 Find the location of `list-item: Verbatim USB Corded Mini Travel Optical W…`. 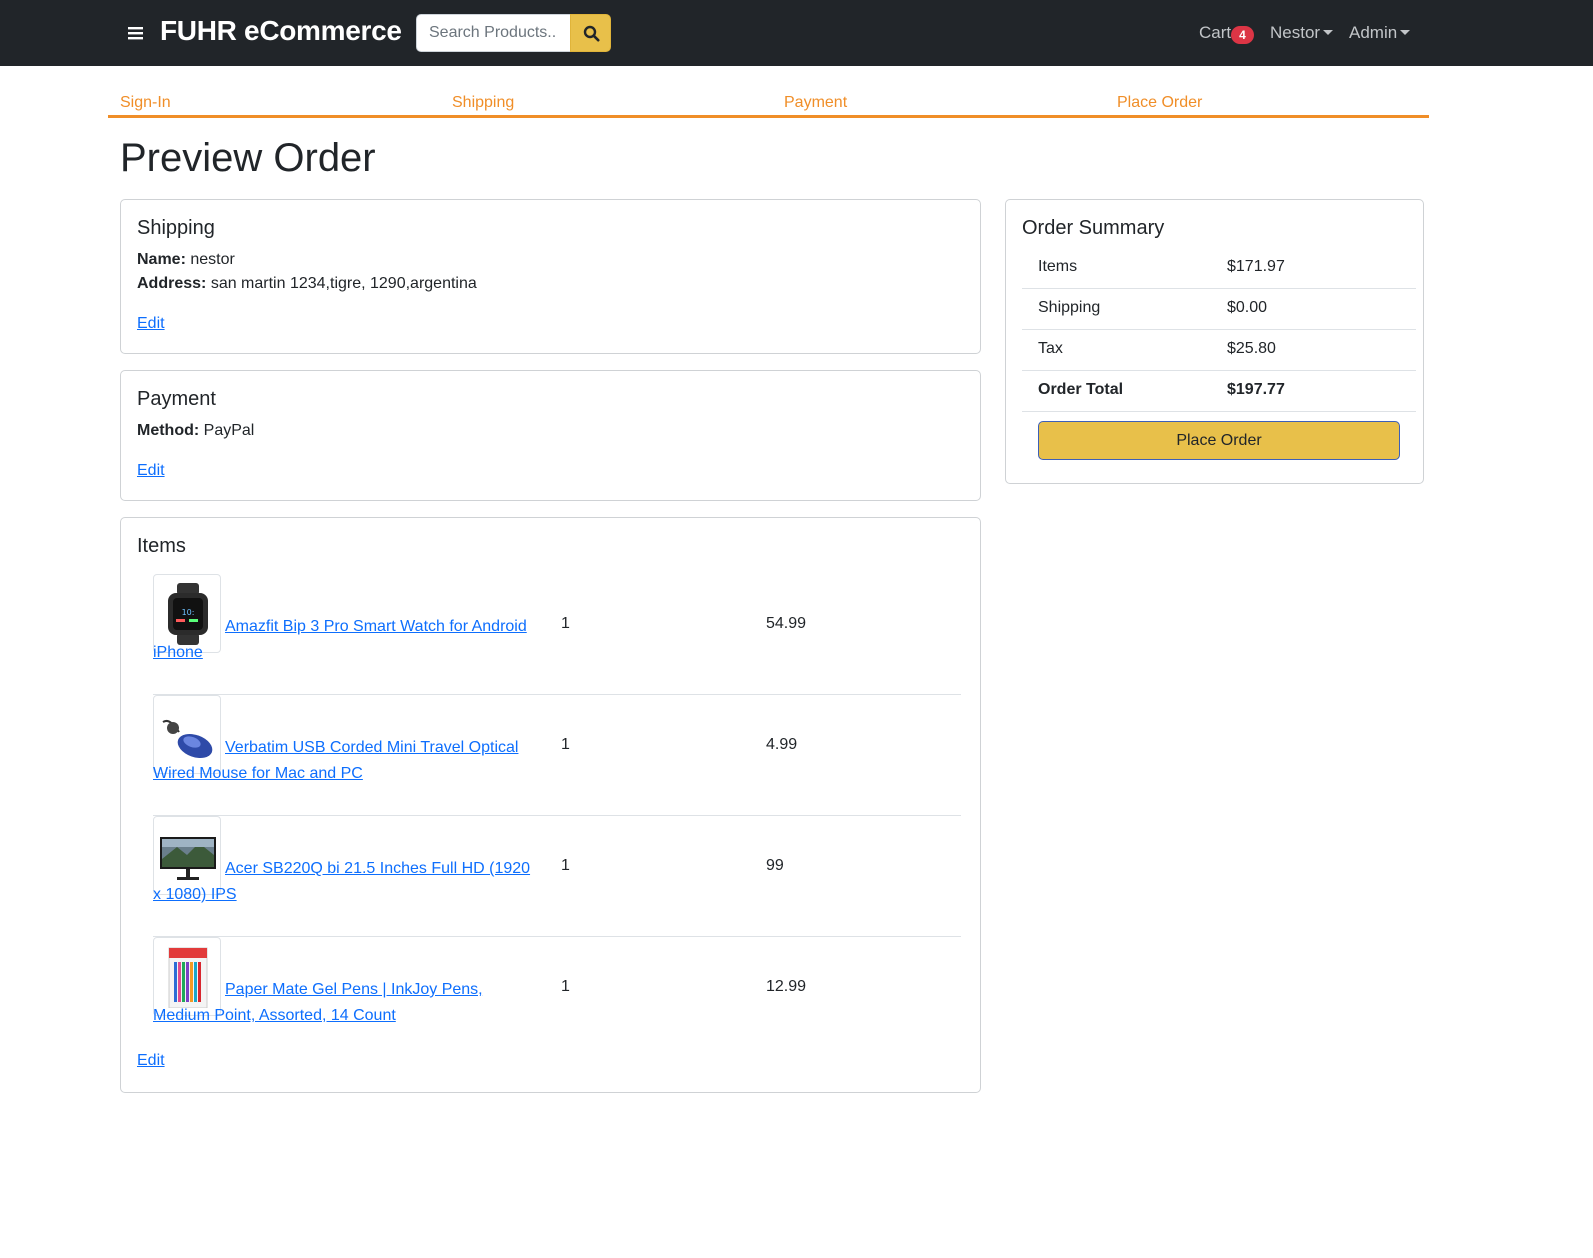

list-item: Verbatim USB Corded Mini Travel Optical W… is located at coordinates (557, 755).